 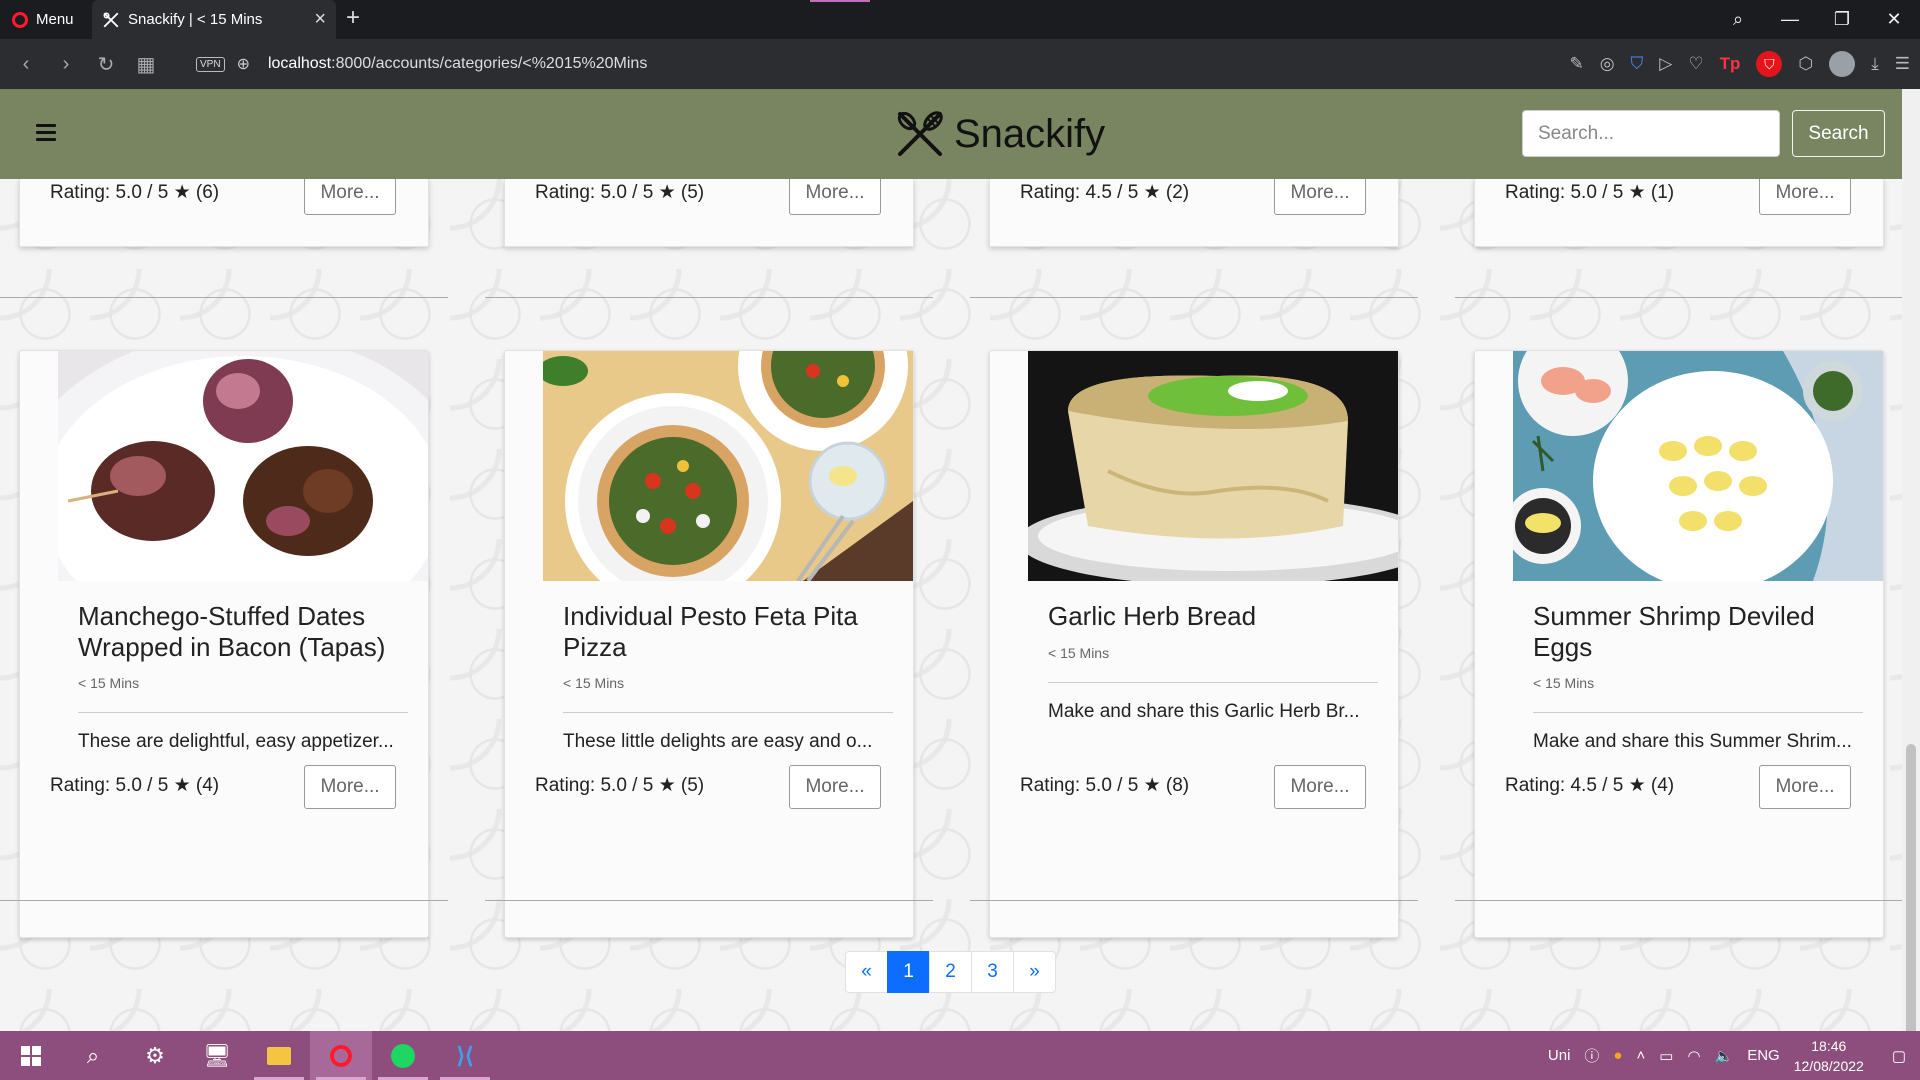 What do you see at coordinates (20, 19) in the screenshot?
I see `opera-logo-icon` at bounding box center [20, 19].